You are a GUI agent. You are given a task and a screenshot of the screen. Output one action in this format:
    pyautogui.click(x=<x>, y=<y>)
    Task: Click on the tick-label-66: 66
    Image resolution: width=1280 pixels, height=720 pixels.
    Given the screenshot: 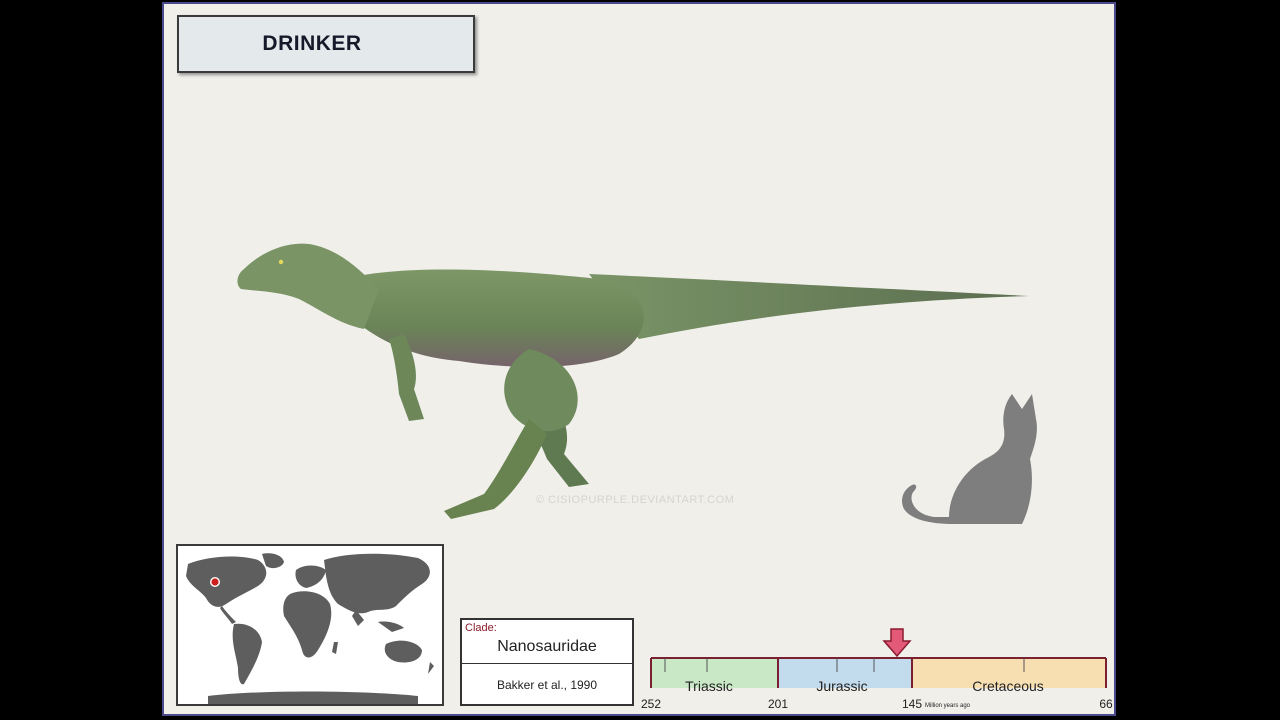 What is the action you would take?
    pyautogui.click(x=1106, y=704)
    